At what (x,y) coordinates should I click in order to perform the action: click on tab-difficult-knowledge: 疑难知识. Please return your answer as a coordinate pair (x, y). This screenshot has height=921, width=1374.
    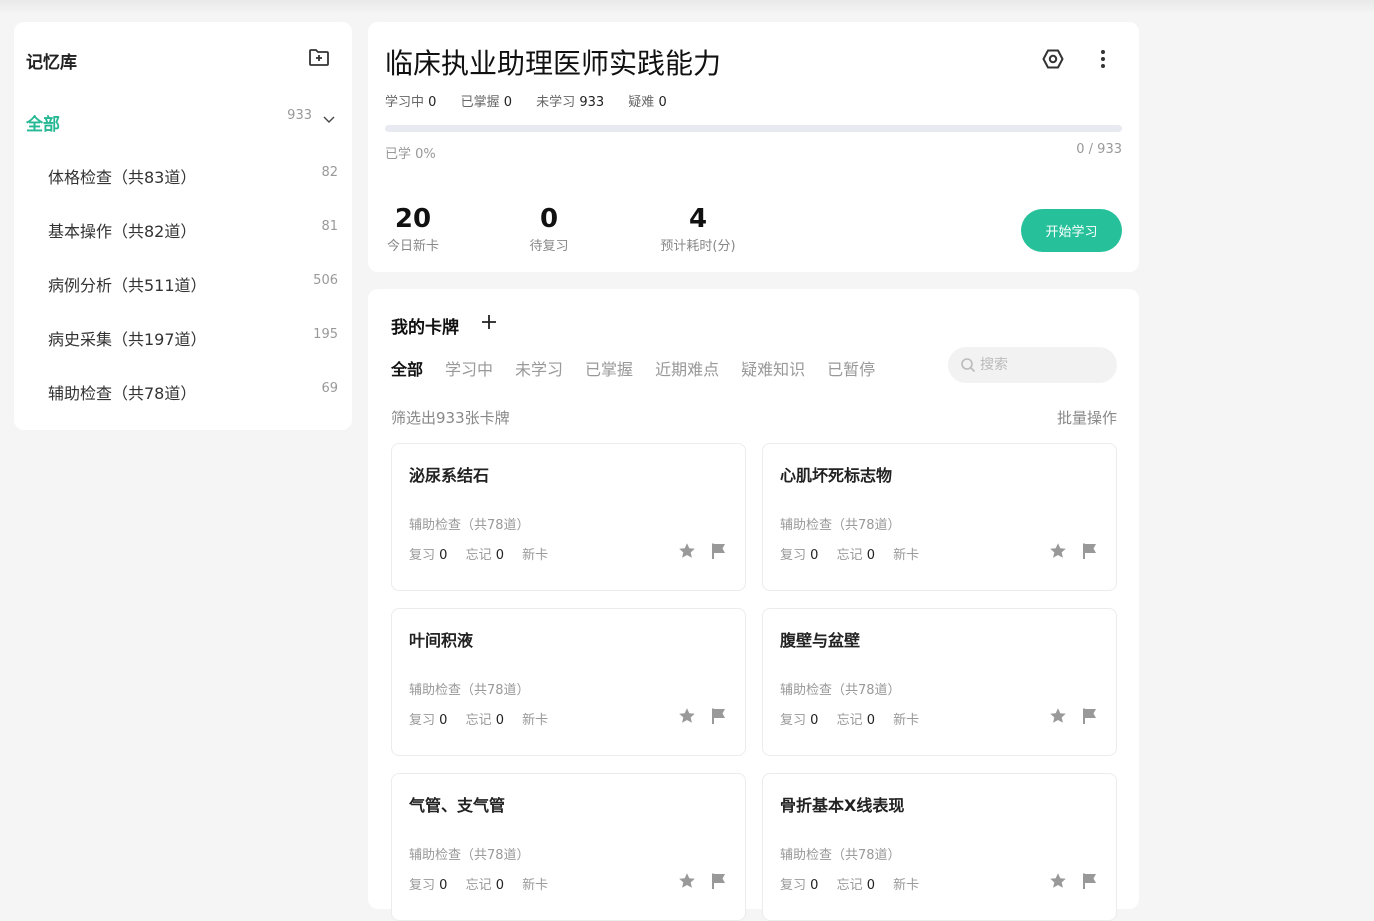
    Looking at the image, I should click on (773, 368).